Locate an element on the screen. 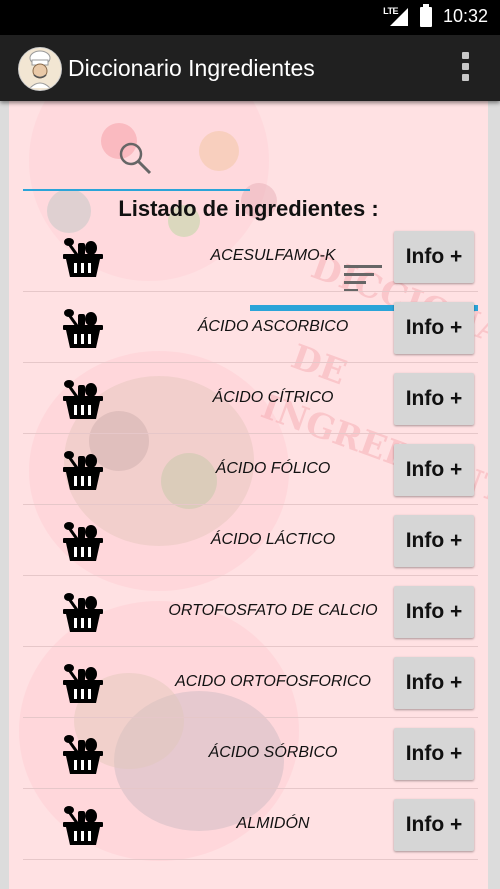 The image size is (500, 889). list-item: ACIDO ORTOFOSFORICO Info + is located at coordinates (250, 682).